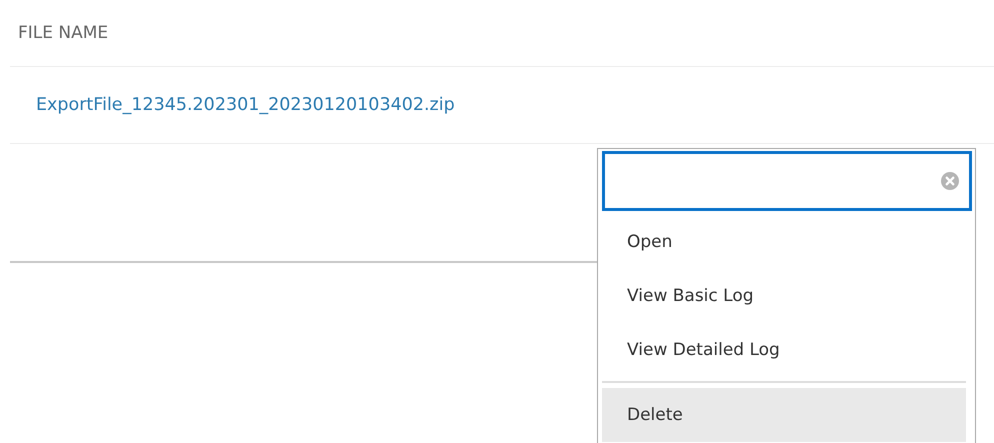  What do you see at coordinates (63, 33) in the screenshot?
I see `column-header: FILE NAME` at bounding box center [63, 33].